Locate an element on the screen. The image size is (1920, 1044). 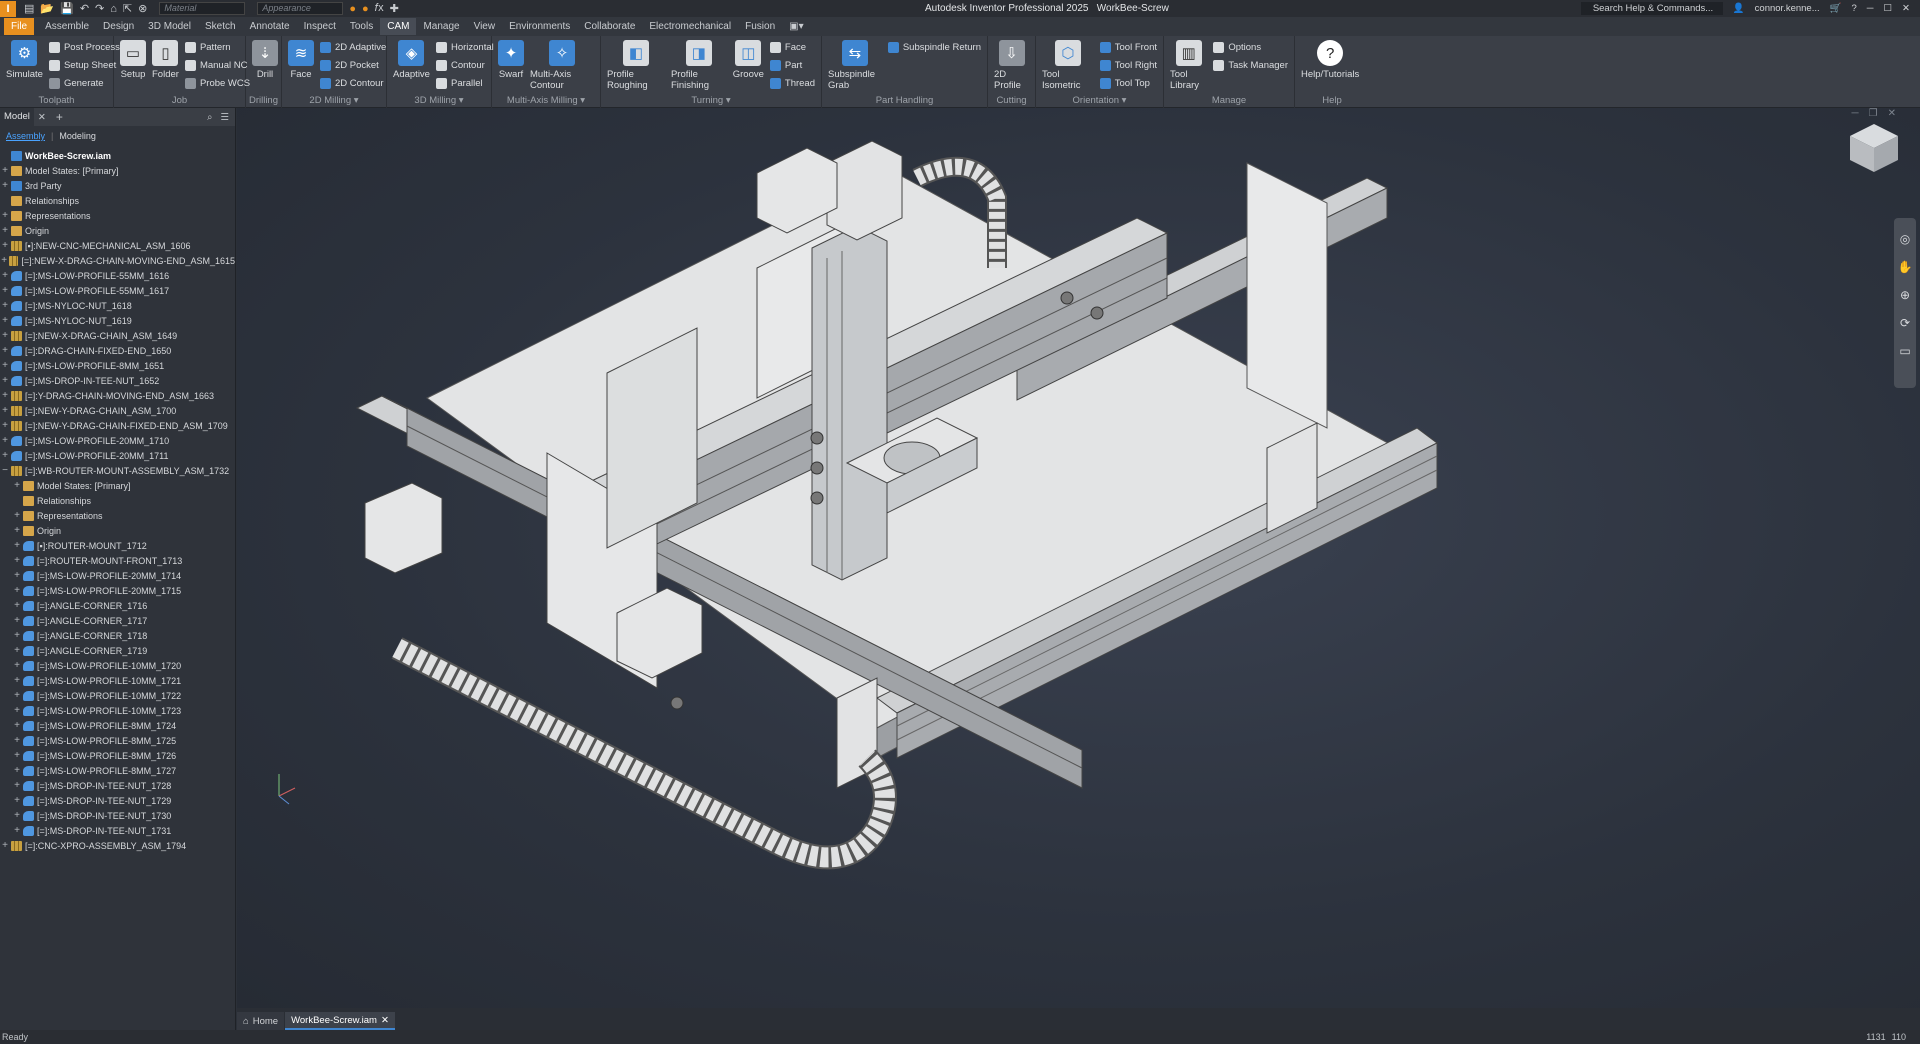
setup-sheet-button: Setup Sheet is located at coordinates (84, 65).